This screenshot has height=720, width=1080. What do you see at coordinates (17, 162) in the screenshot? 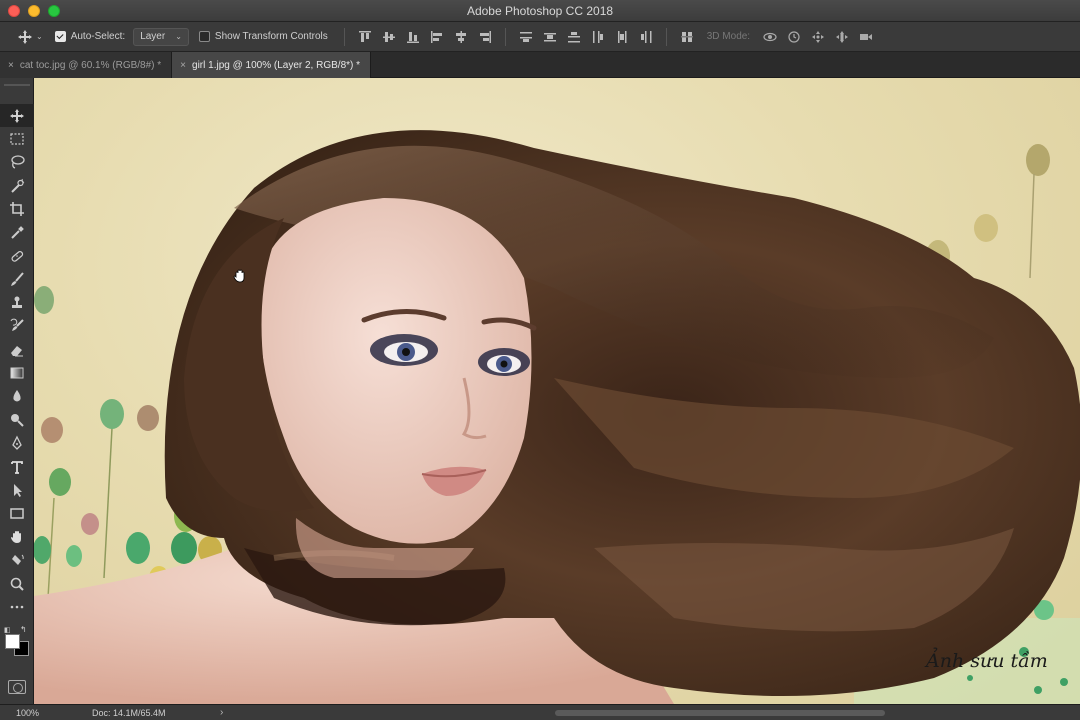
I see `lasso-tool-icon` at bounding box center [17, 162].